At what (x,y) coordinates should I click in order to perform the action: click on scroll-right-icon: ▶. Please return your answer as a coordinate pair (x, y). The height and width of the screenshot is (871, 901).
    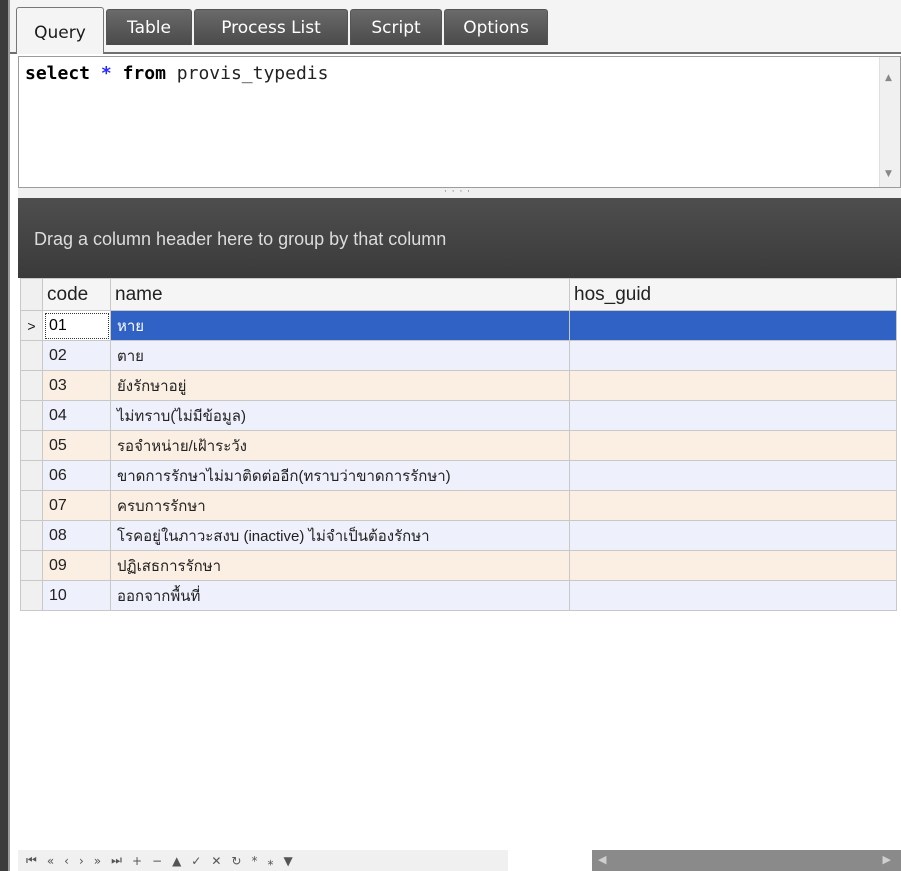
    Looking at the image, I should click on (887, 859).